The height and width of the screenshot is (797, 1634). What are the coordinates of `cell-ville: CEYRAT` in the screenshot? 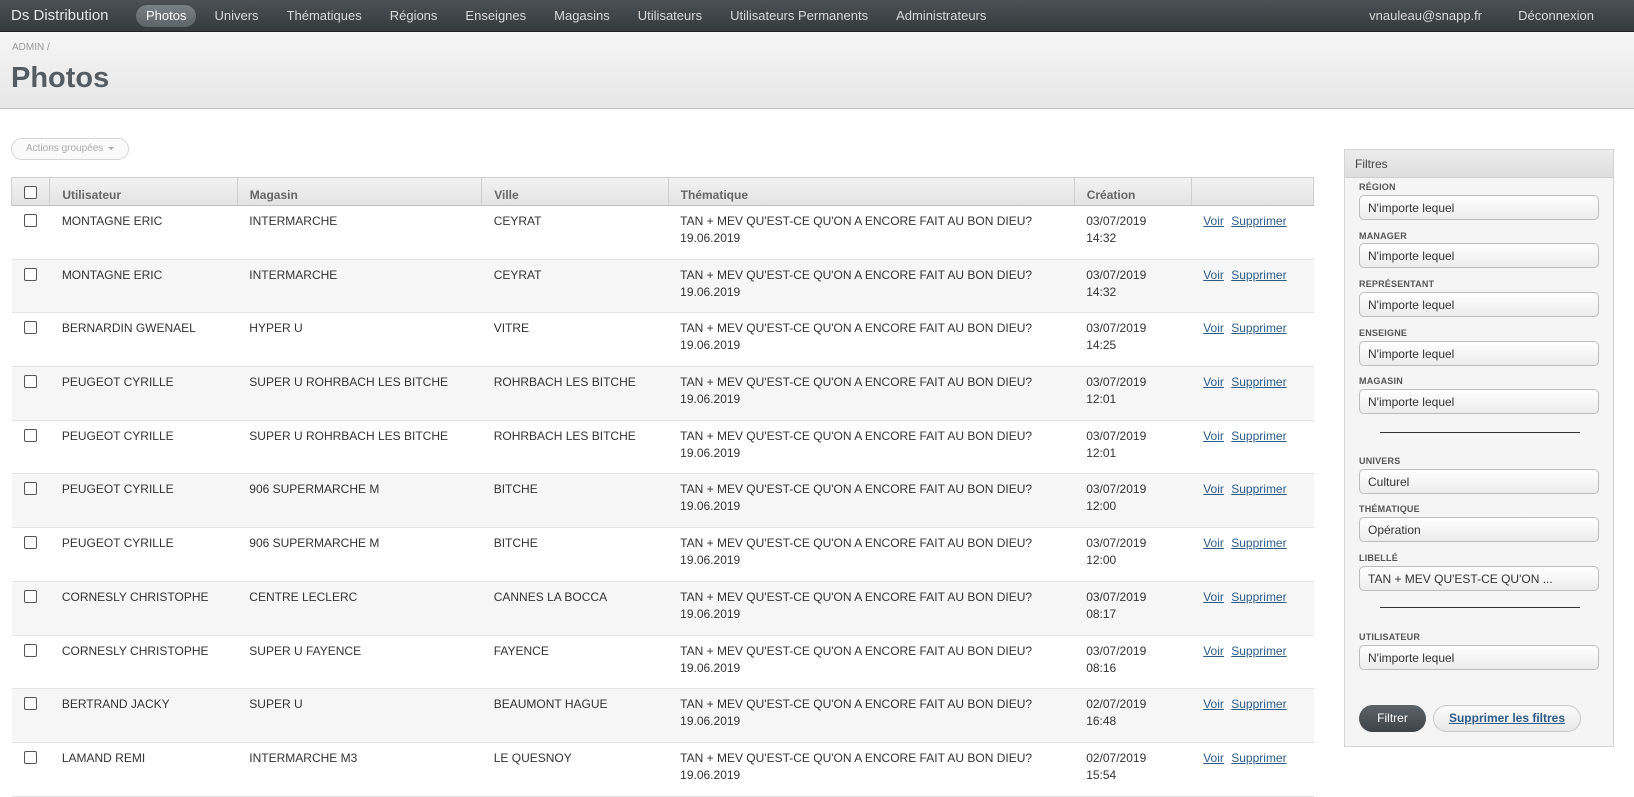 It's located at (517, 221).